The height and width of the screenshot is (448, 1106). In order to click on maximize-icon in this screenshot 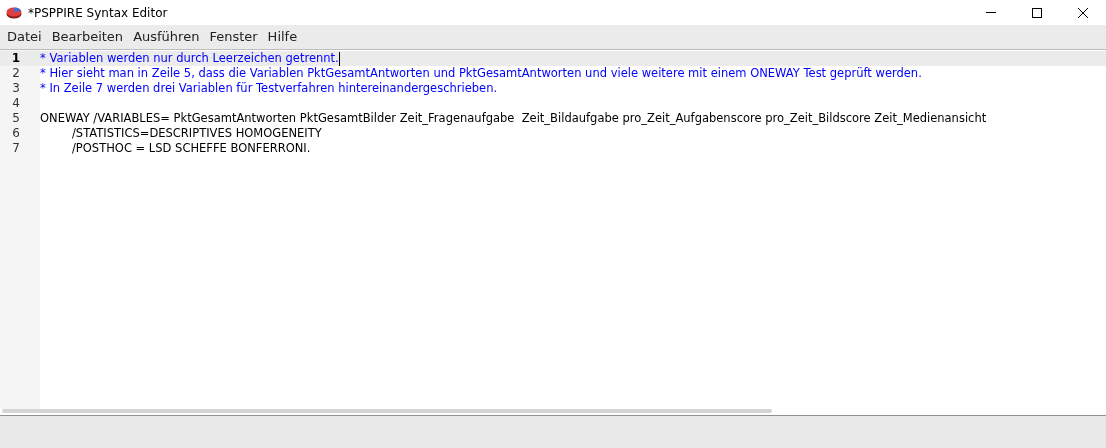, I will do `click(1037, 12)`.